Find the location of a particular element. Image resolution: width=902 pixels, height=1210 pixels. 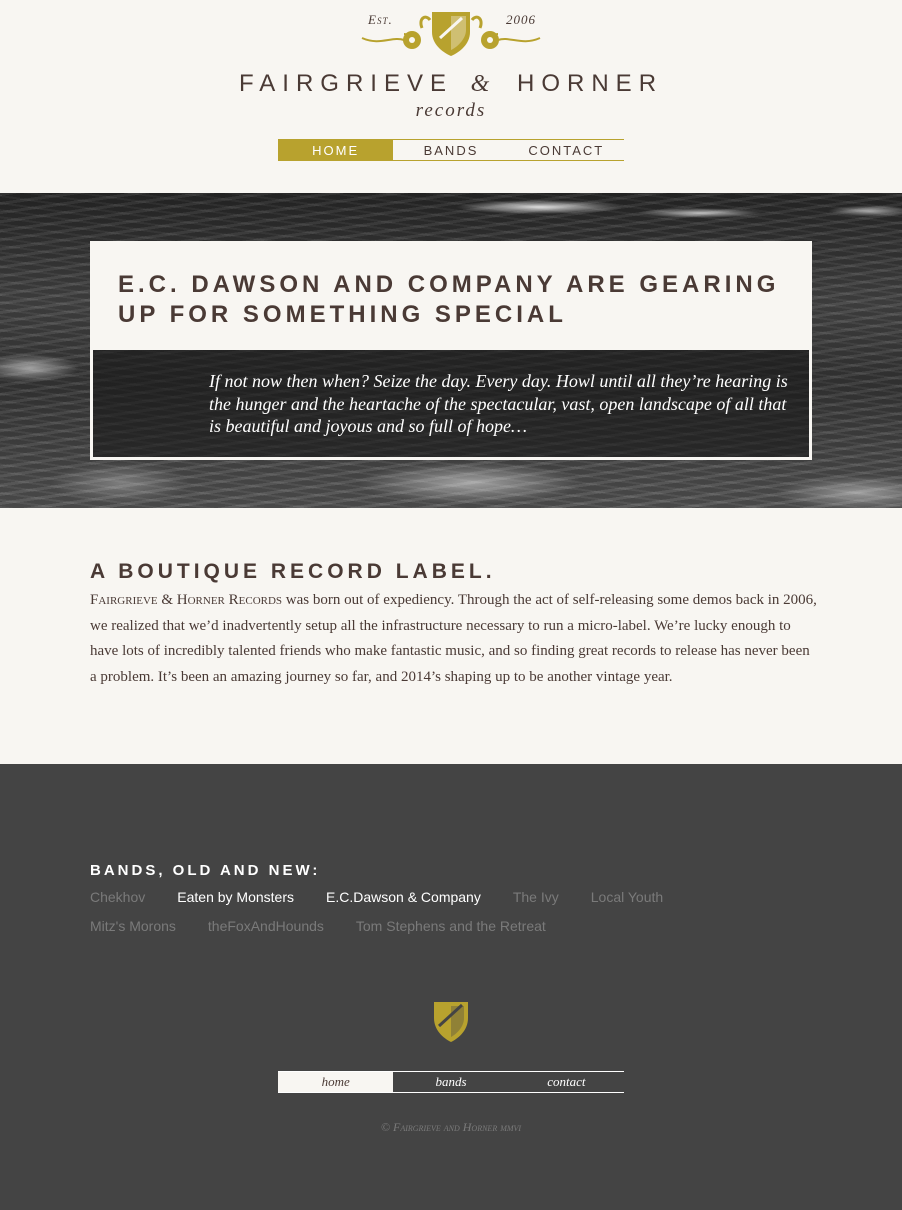

brand-ampersand: & is located at coordinates (480, 84).